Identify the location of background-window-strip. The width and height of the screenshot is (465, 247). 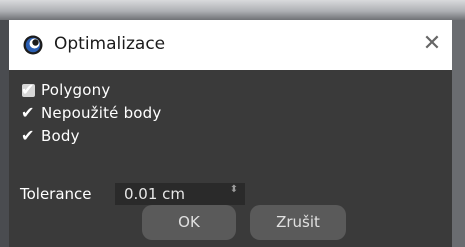
(232, 10).